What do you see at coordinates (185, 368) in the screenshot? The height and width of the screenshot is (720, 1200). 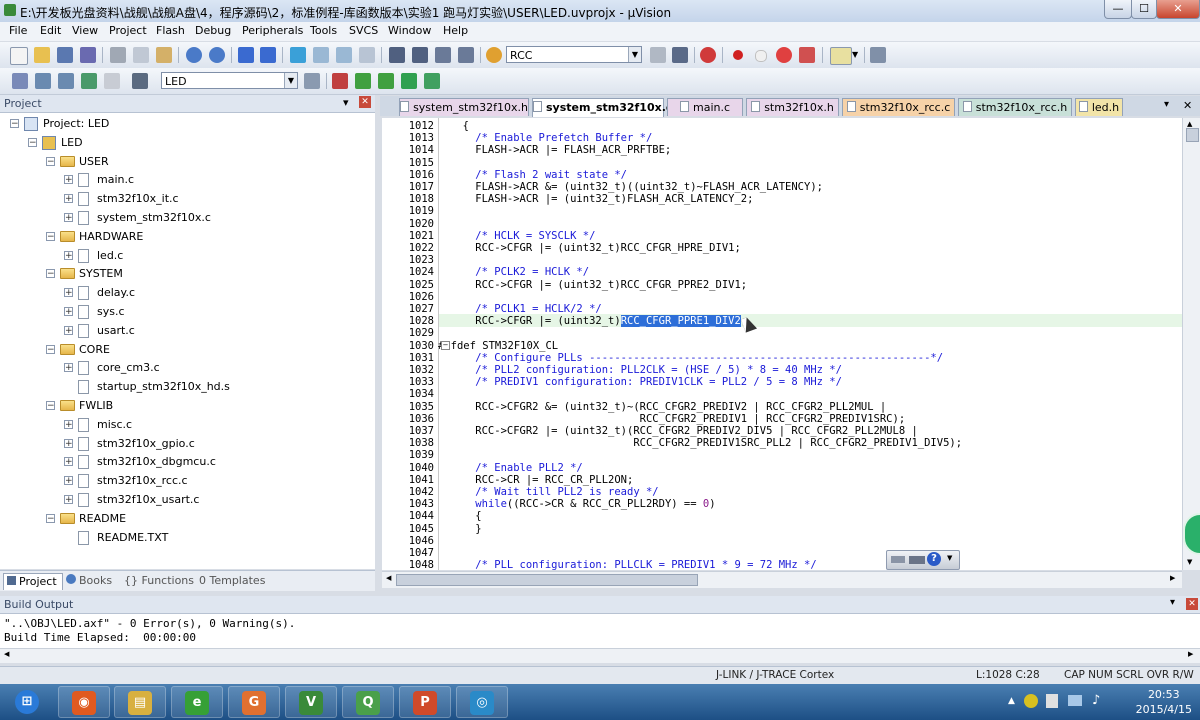 I see `tree-file: + core_cm3.c` at bounding box center [185, 368].